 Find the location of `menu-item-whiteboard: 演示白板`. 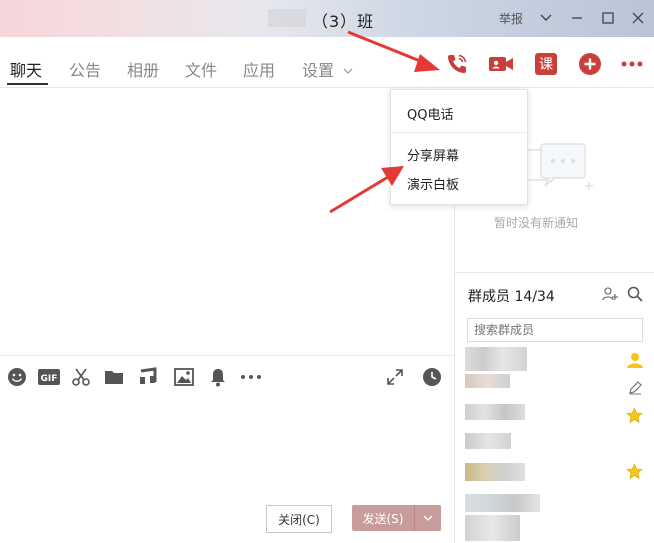

menu-item-whiteboard: 演示白板 is located at coordinates (433, 183).